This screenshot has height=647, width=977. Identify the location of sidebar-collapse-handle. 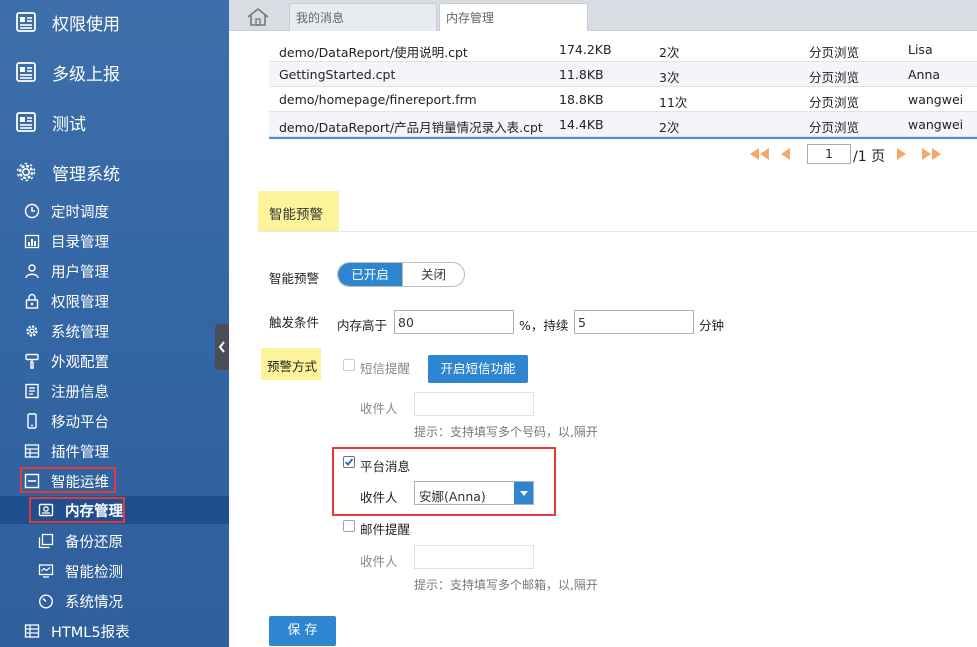
(222, 347).